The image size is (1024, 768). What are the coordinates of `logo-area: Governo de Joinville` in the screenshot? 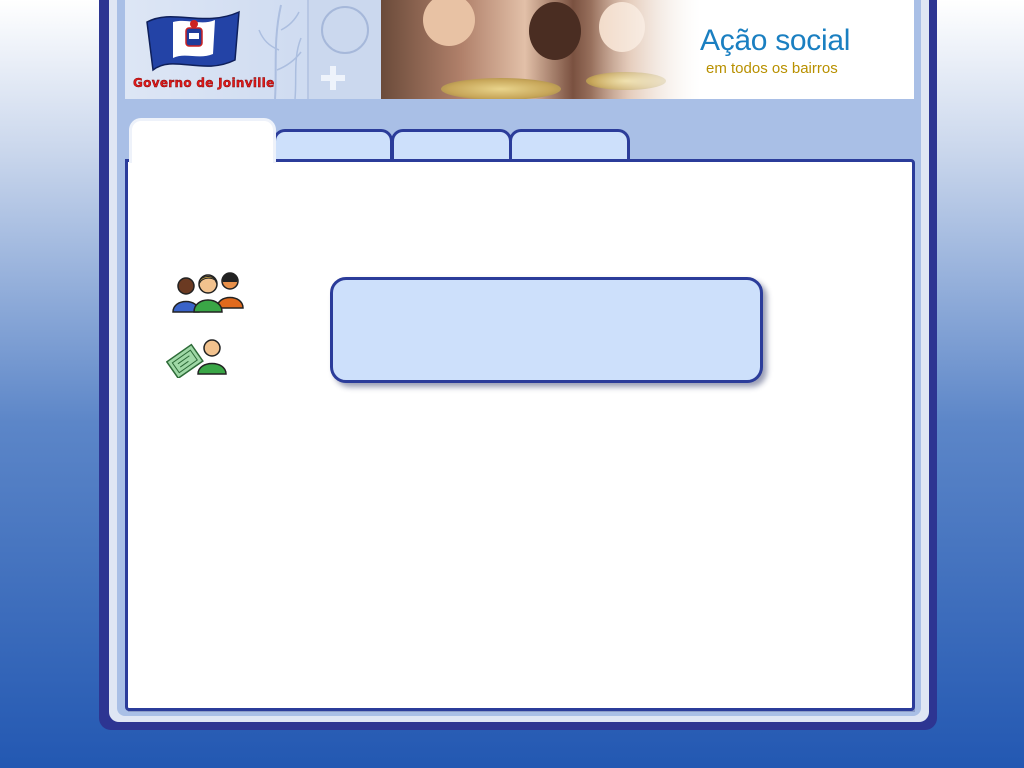 It's located at (253, 49).